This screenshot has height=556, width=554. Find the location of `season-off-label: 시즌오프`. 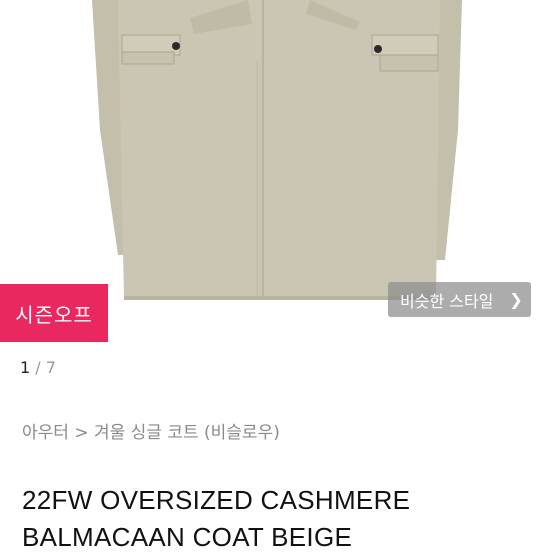

season-off-label: 시즌오프 is located at coordinates (54, 314).